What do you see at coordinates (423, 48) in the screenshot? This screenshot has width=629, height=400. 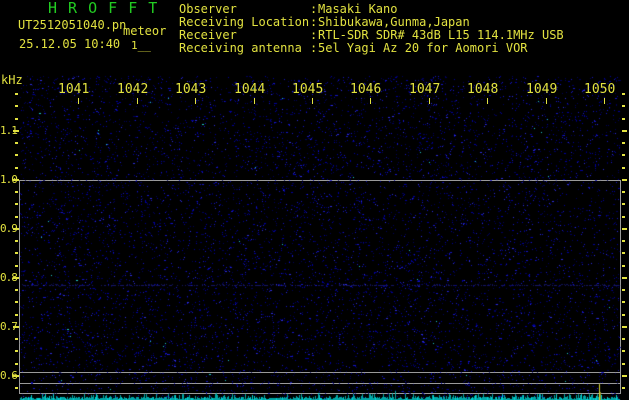 I see `info-value: 5el Yagi Az 20 for Aomori VOR` at bounding box center [423, 48].